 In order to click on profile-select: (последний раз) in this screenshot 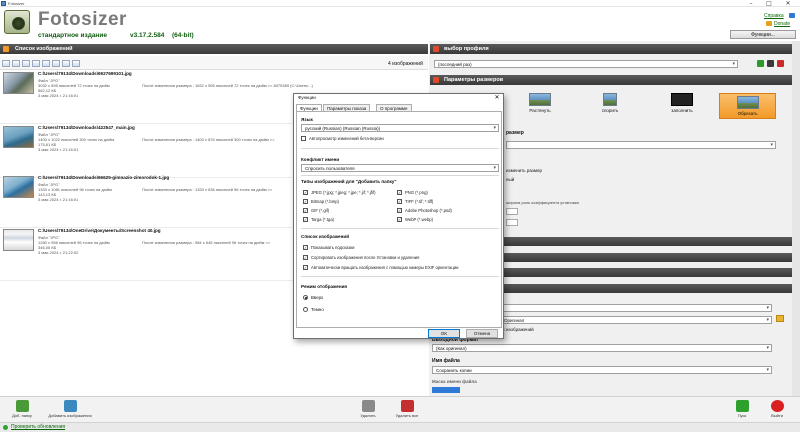, I will do `click(586, 64)`.